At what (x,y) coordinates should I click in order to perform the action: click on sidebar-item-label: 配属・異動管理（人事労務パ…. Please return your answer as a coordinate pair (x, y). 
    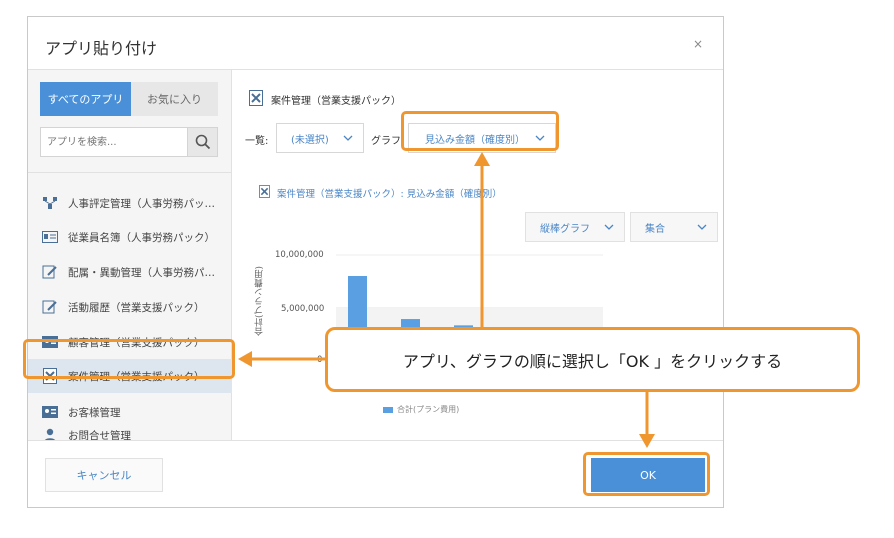
    Looking at the image, I should click on (141, 272).